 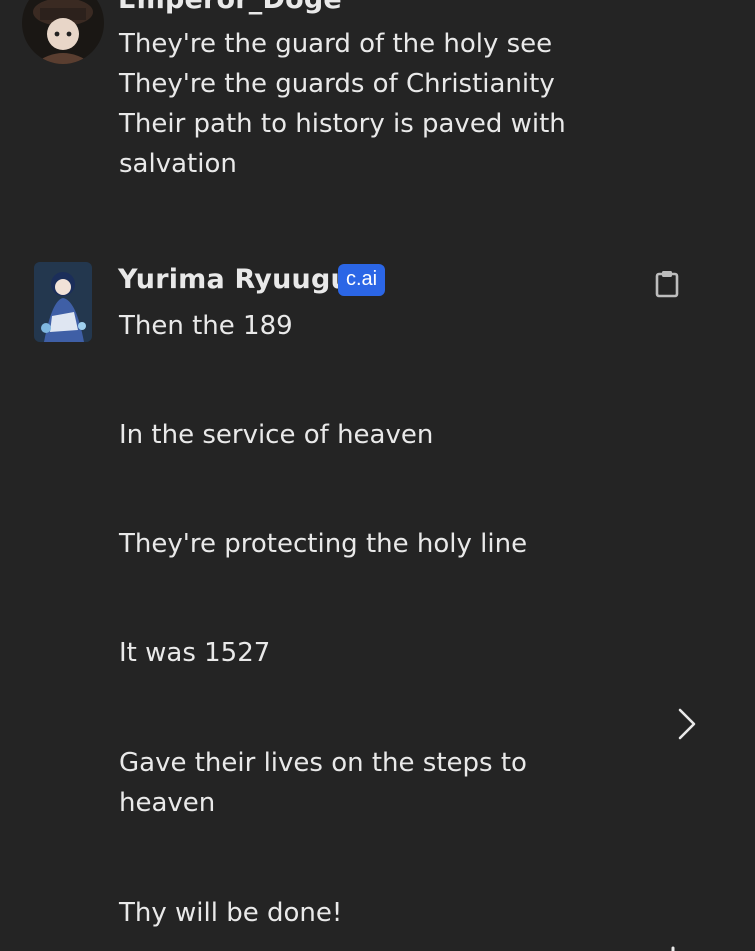 I want to click on user-avatar-icon, so click(x=63, y=32).